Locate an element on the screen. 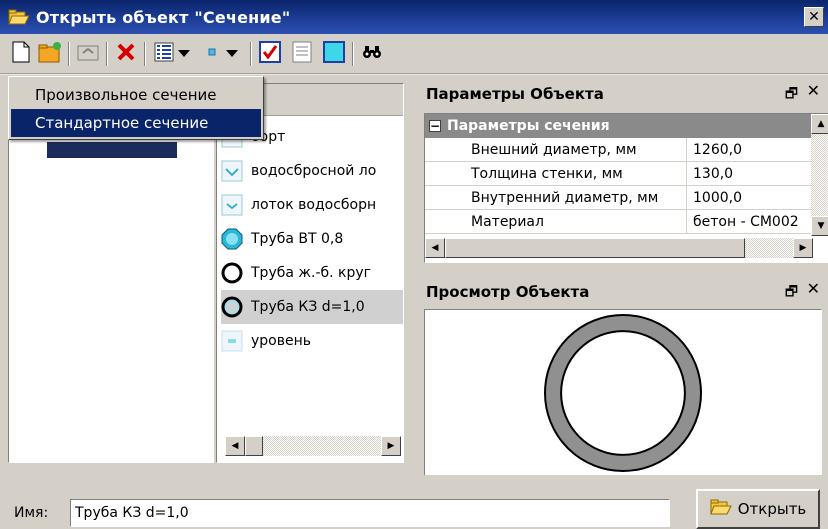 The image size is (828, 529). up-level-button is located at coordinates (88, 54).